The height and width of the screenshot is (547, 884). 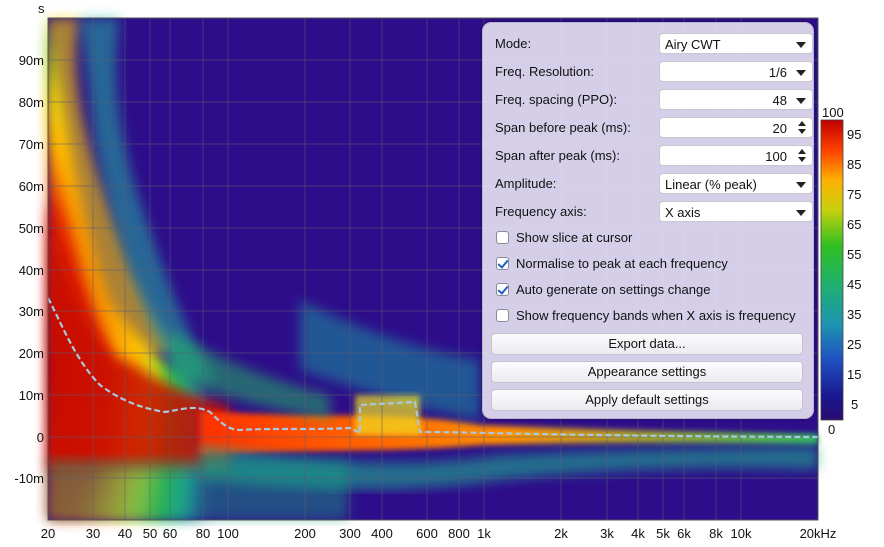 I want to click on freq-axis-value: X axis, so click(x=683, y=212).